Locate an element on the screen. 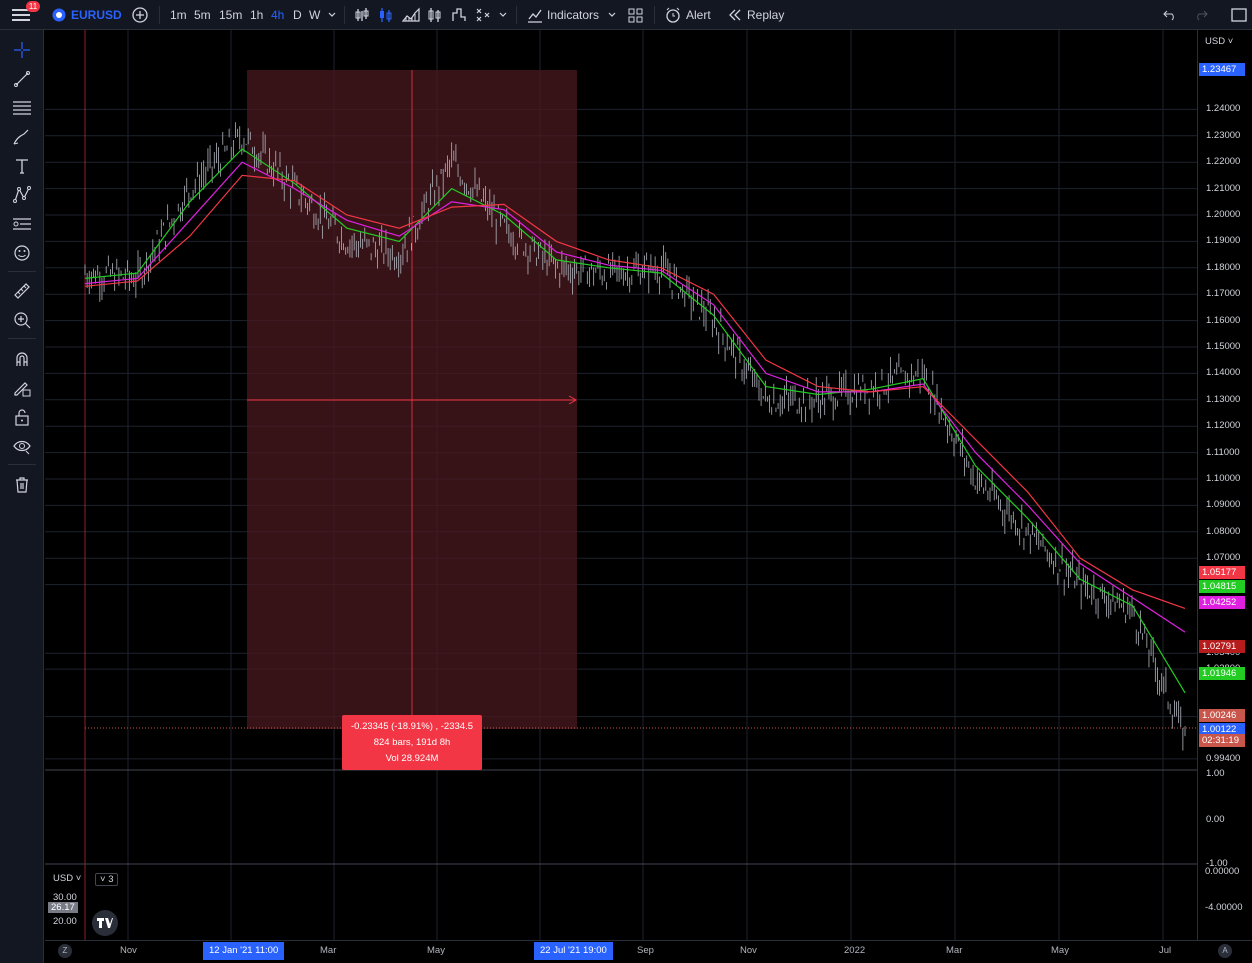 The height and width of the screenshot is (963, 1252). pattern-icon is located at coordinates (22, 195).